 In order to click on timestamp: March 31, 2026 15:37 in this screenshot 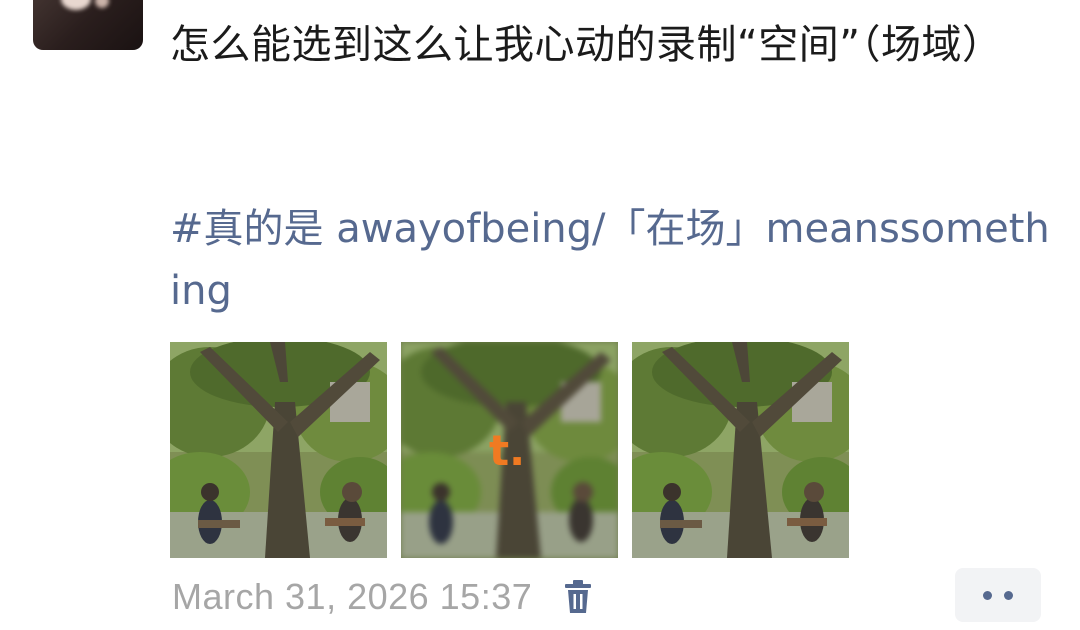, I will do `click(352, 596)`.